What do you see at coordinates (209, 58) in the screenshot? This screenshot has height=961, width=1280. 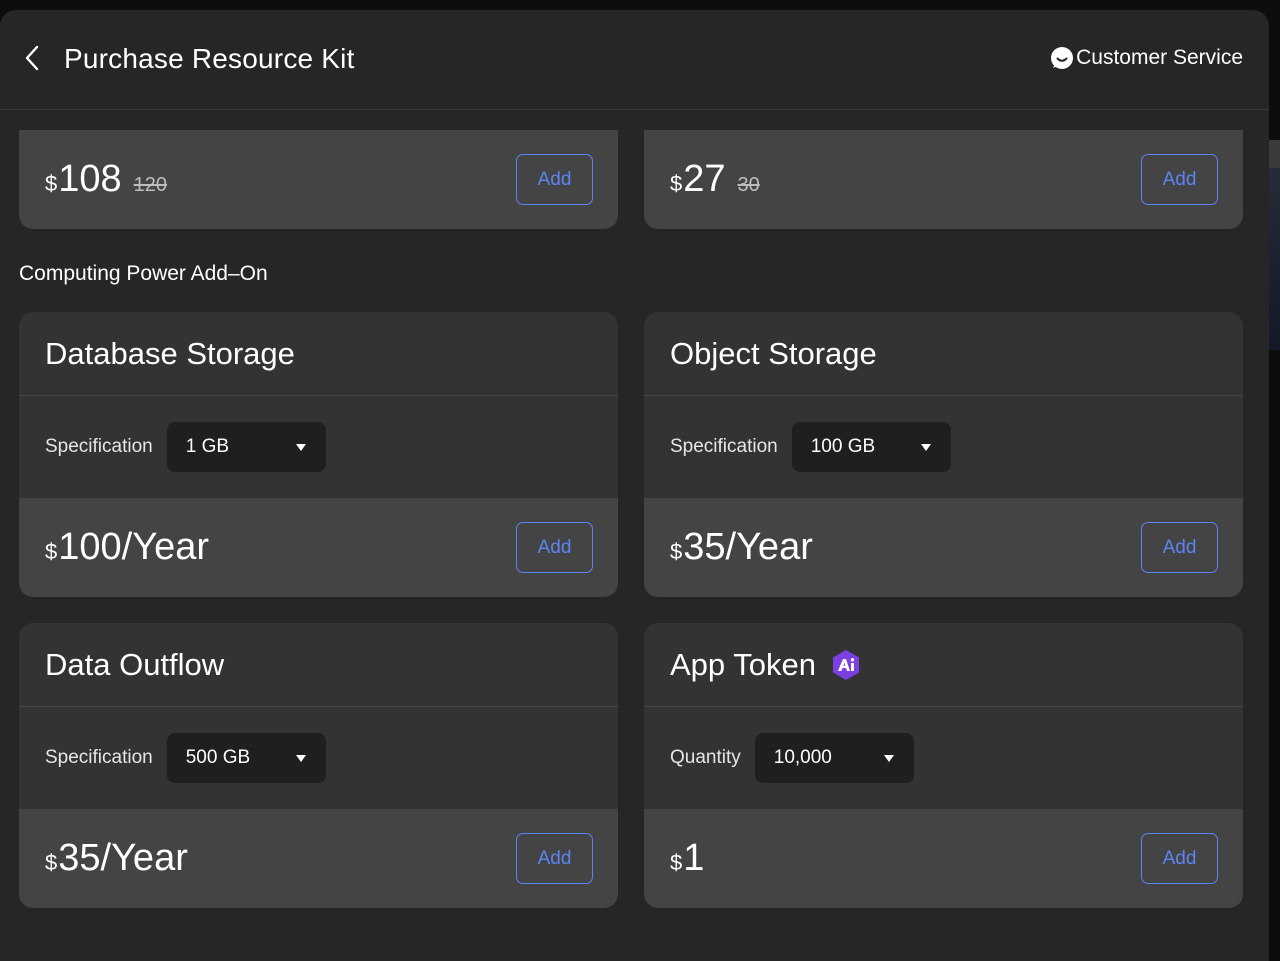 I see `page-title: Purchase Resource Kit` at bounding box center [209, 58].